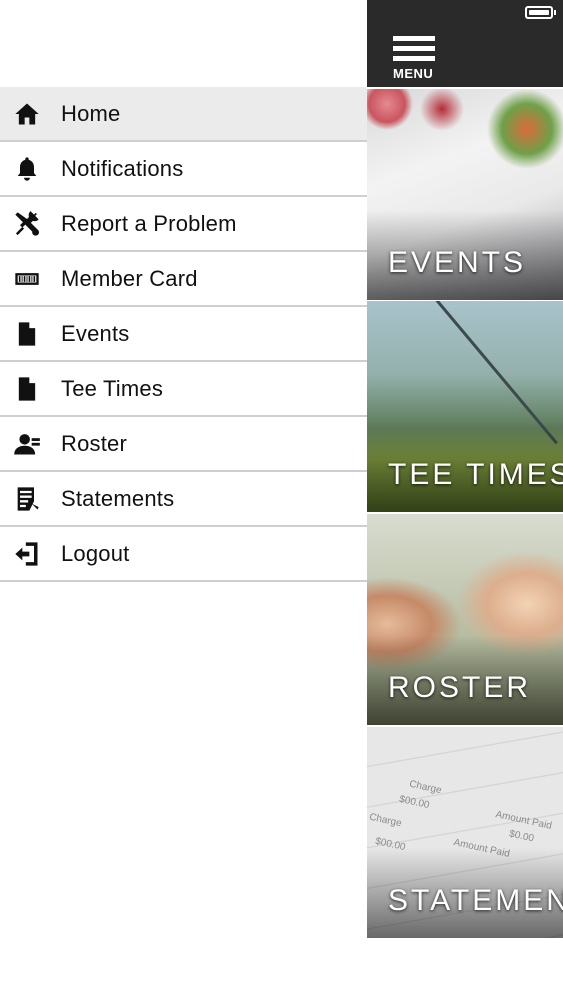 Image resolution: width=563 pixels, height=1000 pixels. What do you see at coordinates (183, 114) in the screenshot?
I see `menu-item-home: Home` at bounding box center [183, 114].